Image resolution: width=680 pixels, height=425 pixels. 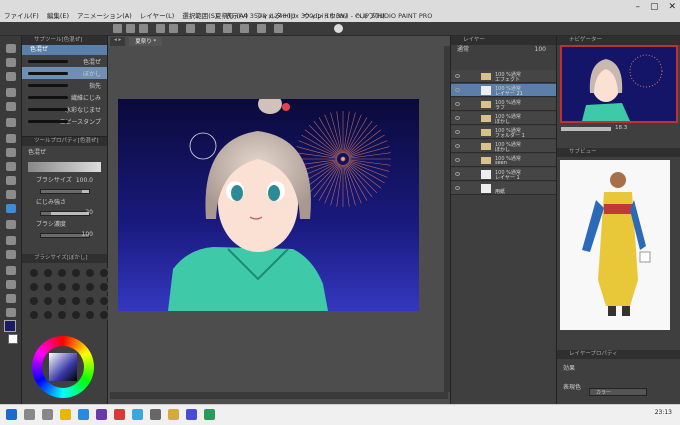 What do you see at coordinates (504, 76) in the screenshot?
I see `layer-row: 100 %通常 エフェクト` at bounding box center [504, 76].